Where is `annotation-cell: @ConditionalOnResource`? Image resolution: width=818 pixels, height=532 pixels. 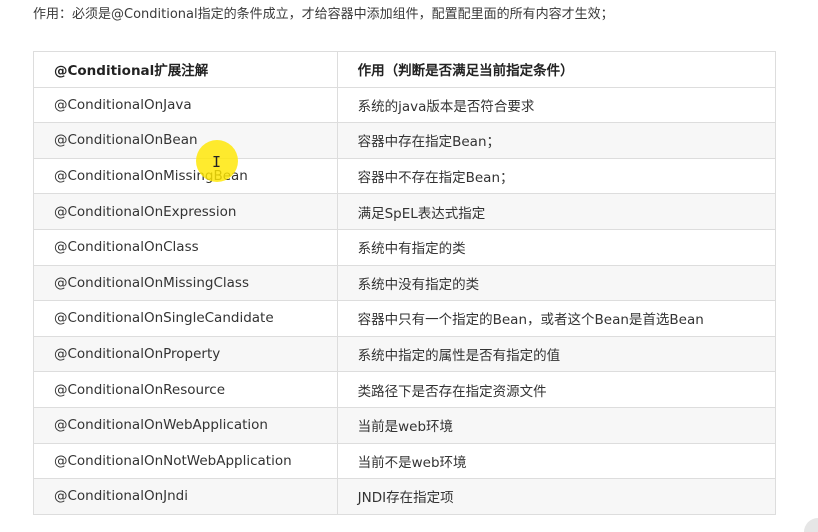 annotation-cell: @ConditionalOnResource is located at coordinates (185, 389).